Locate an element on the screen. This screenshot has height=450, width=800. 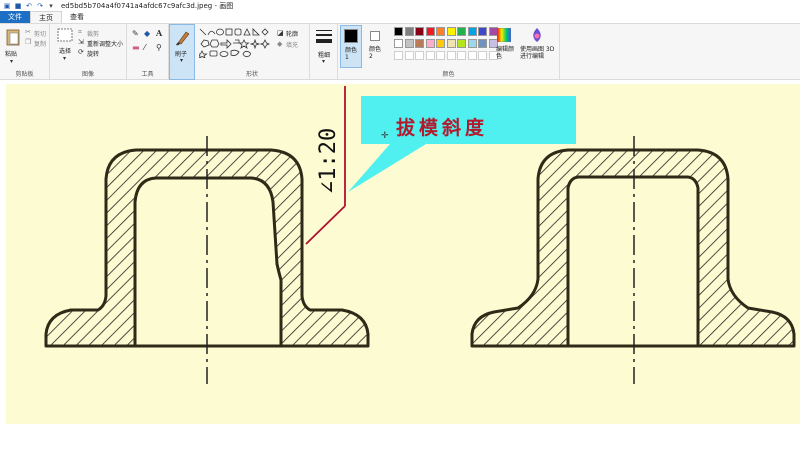
text-tool-icon: A is located at coordinates (159, 33).